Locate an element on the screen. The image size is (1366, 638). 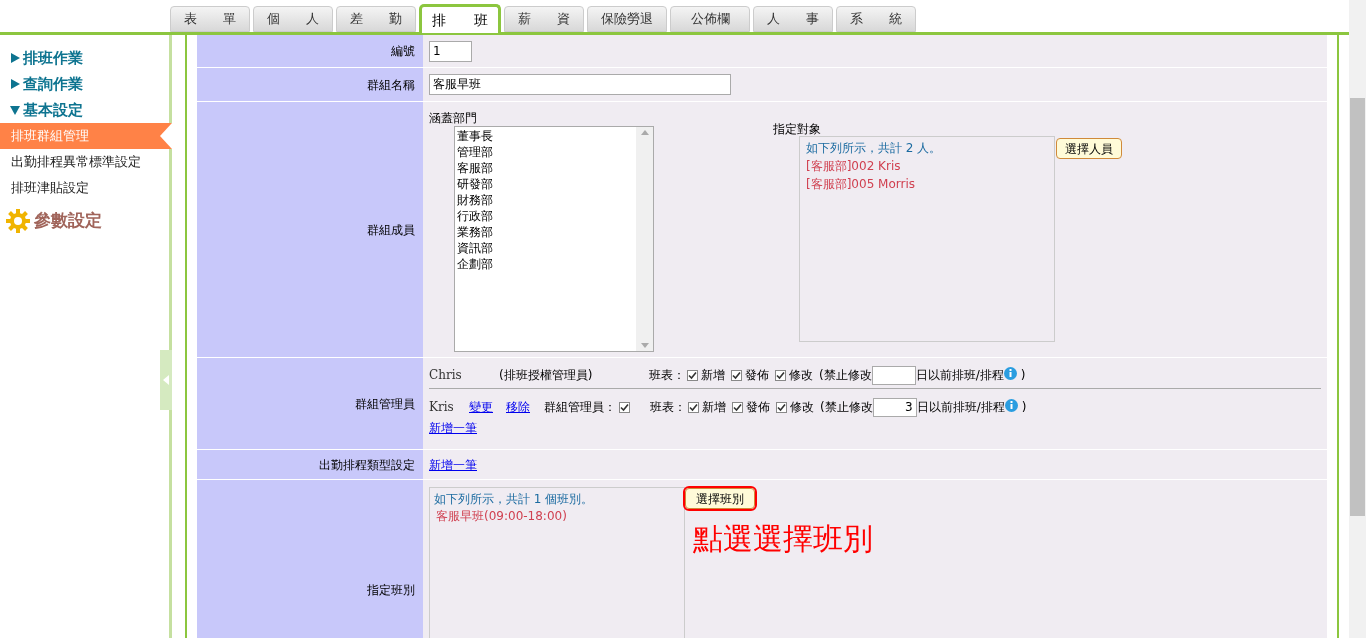
role-text: (排班授權管理員) is located at coordinates (546, 375).